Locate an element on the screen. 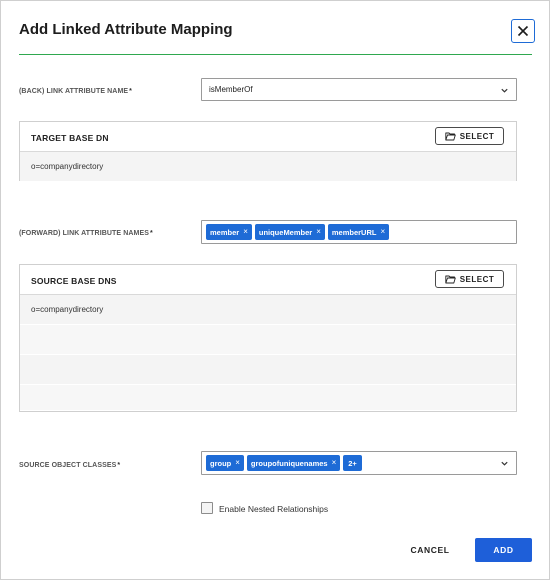 This screenshot has height=580, width=550. chip-group: group × is located at coordinates (225, 463).